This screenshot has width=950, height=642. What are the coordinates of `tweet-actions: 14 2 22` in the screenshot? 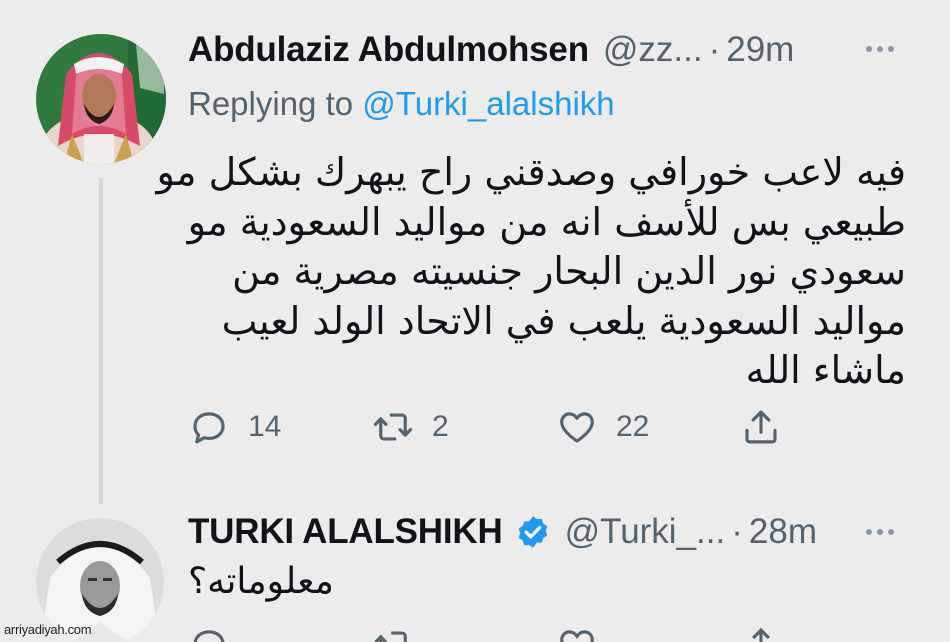 It's located at (556, 427).